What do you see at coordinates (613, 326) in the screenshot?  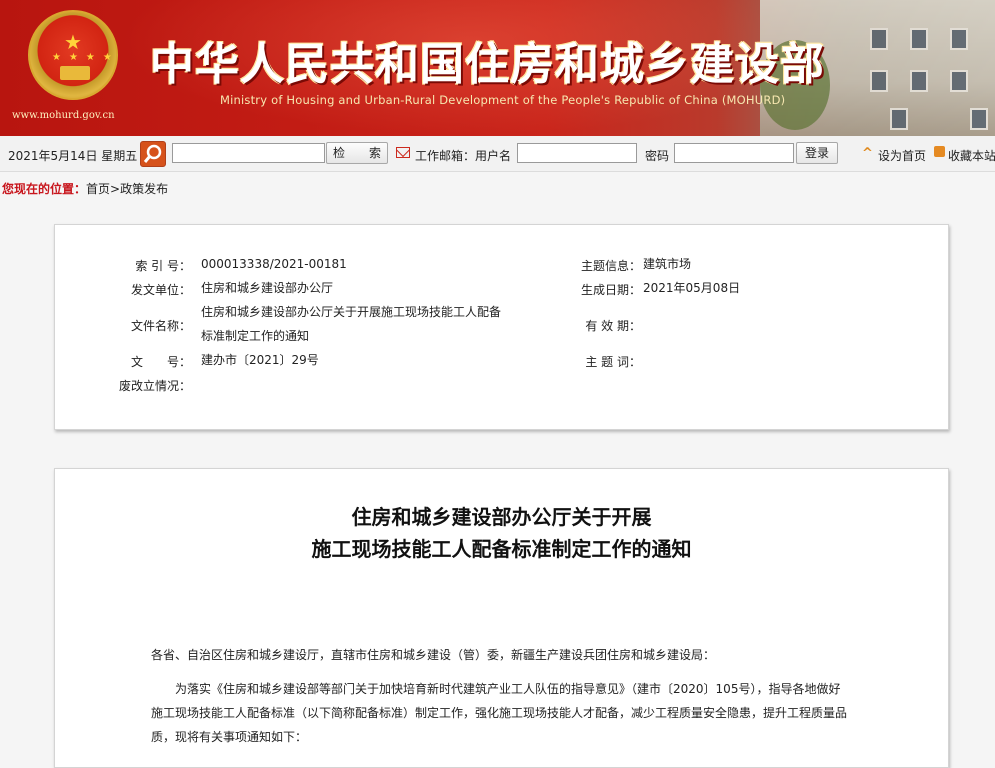 I see `validity-label: 有 效 期：` at bounding box center [613, 326].